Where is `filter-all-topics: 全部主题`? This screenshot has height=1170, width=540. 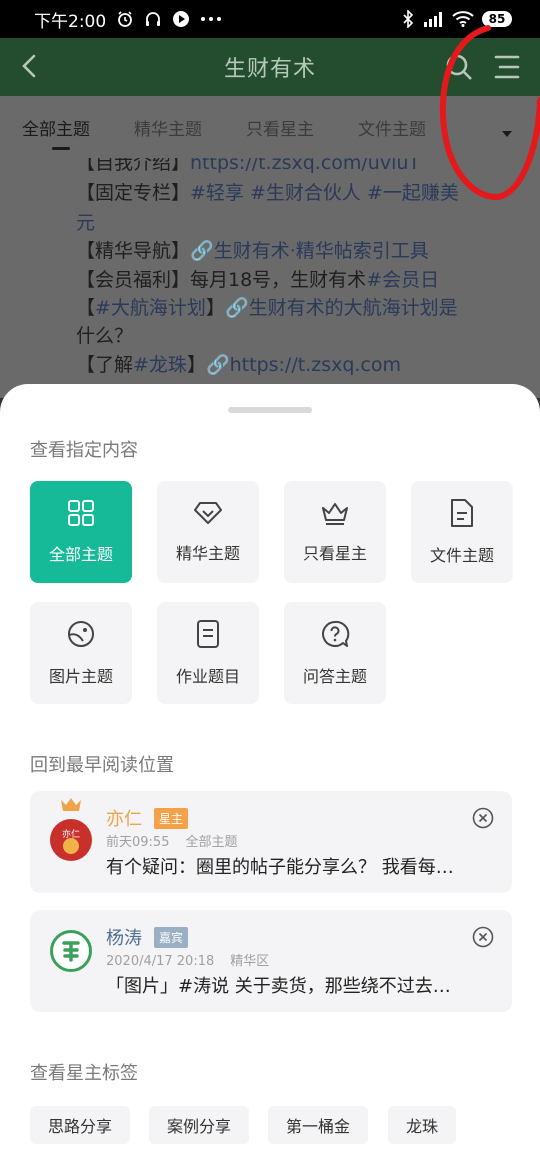 filter-all-topics: 全部主题 is located at coordinates (81, 532).